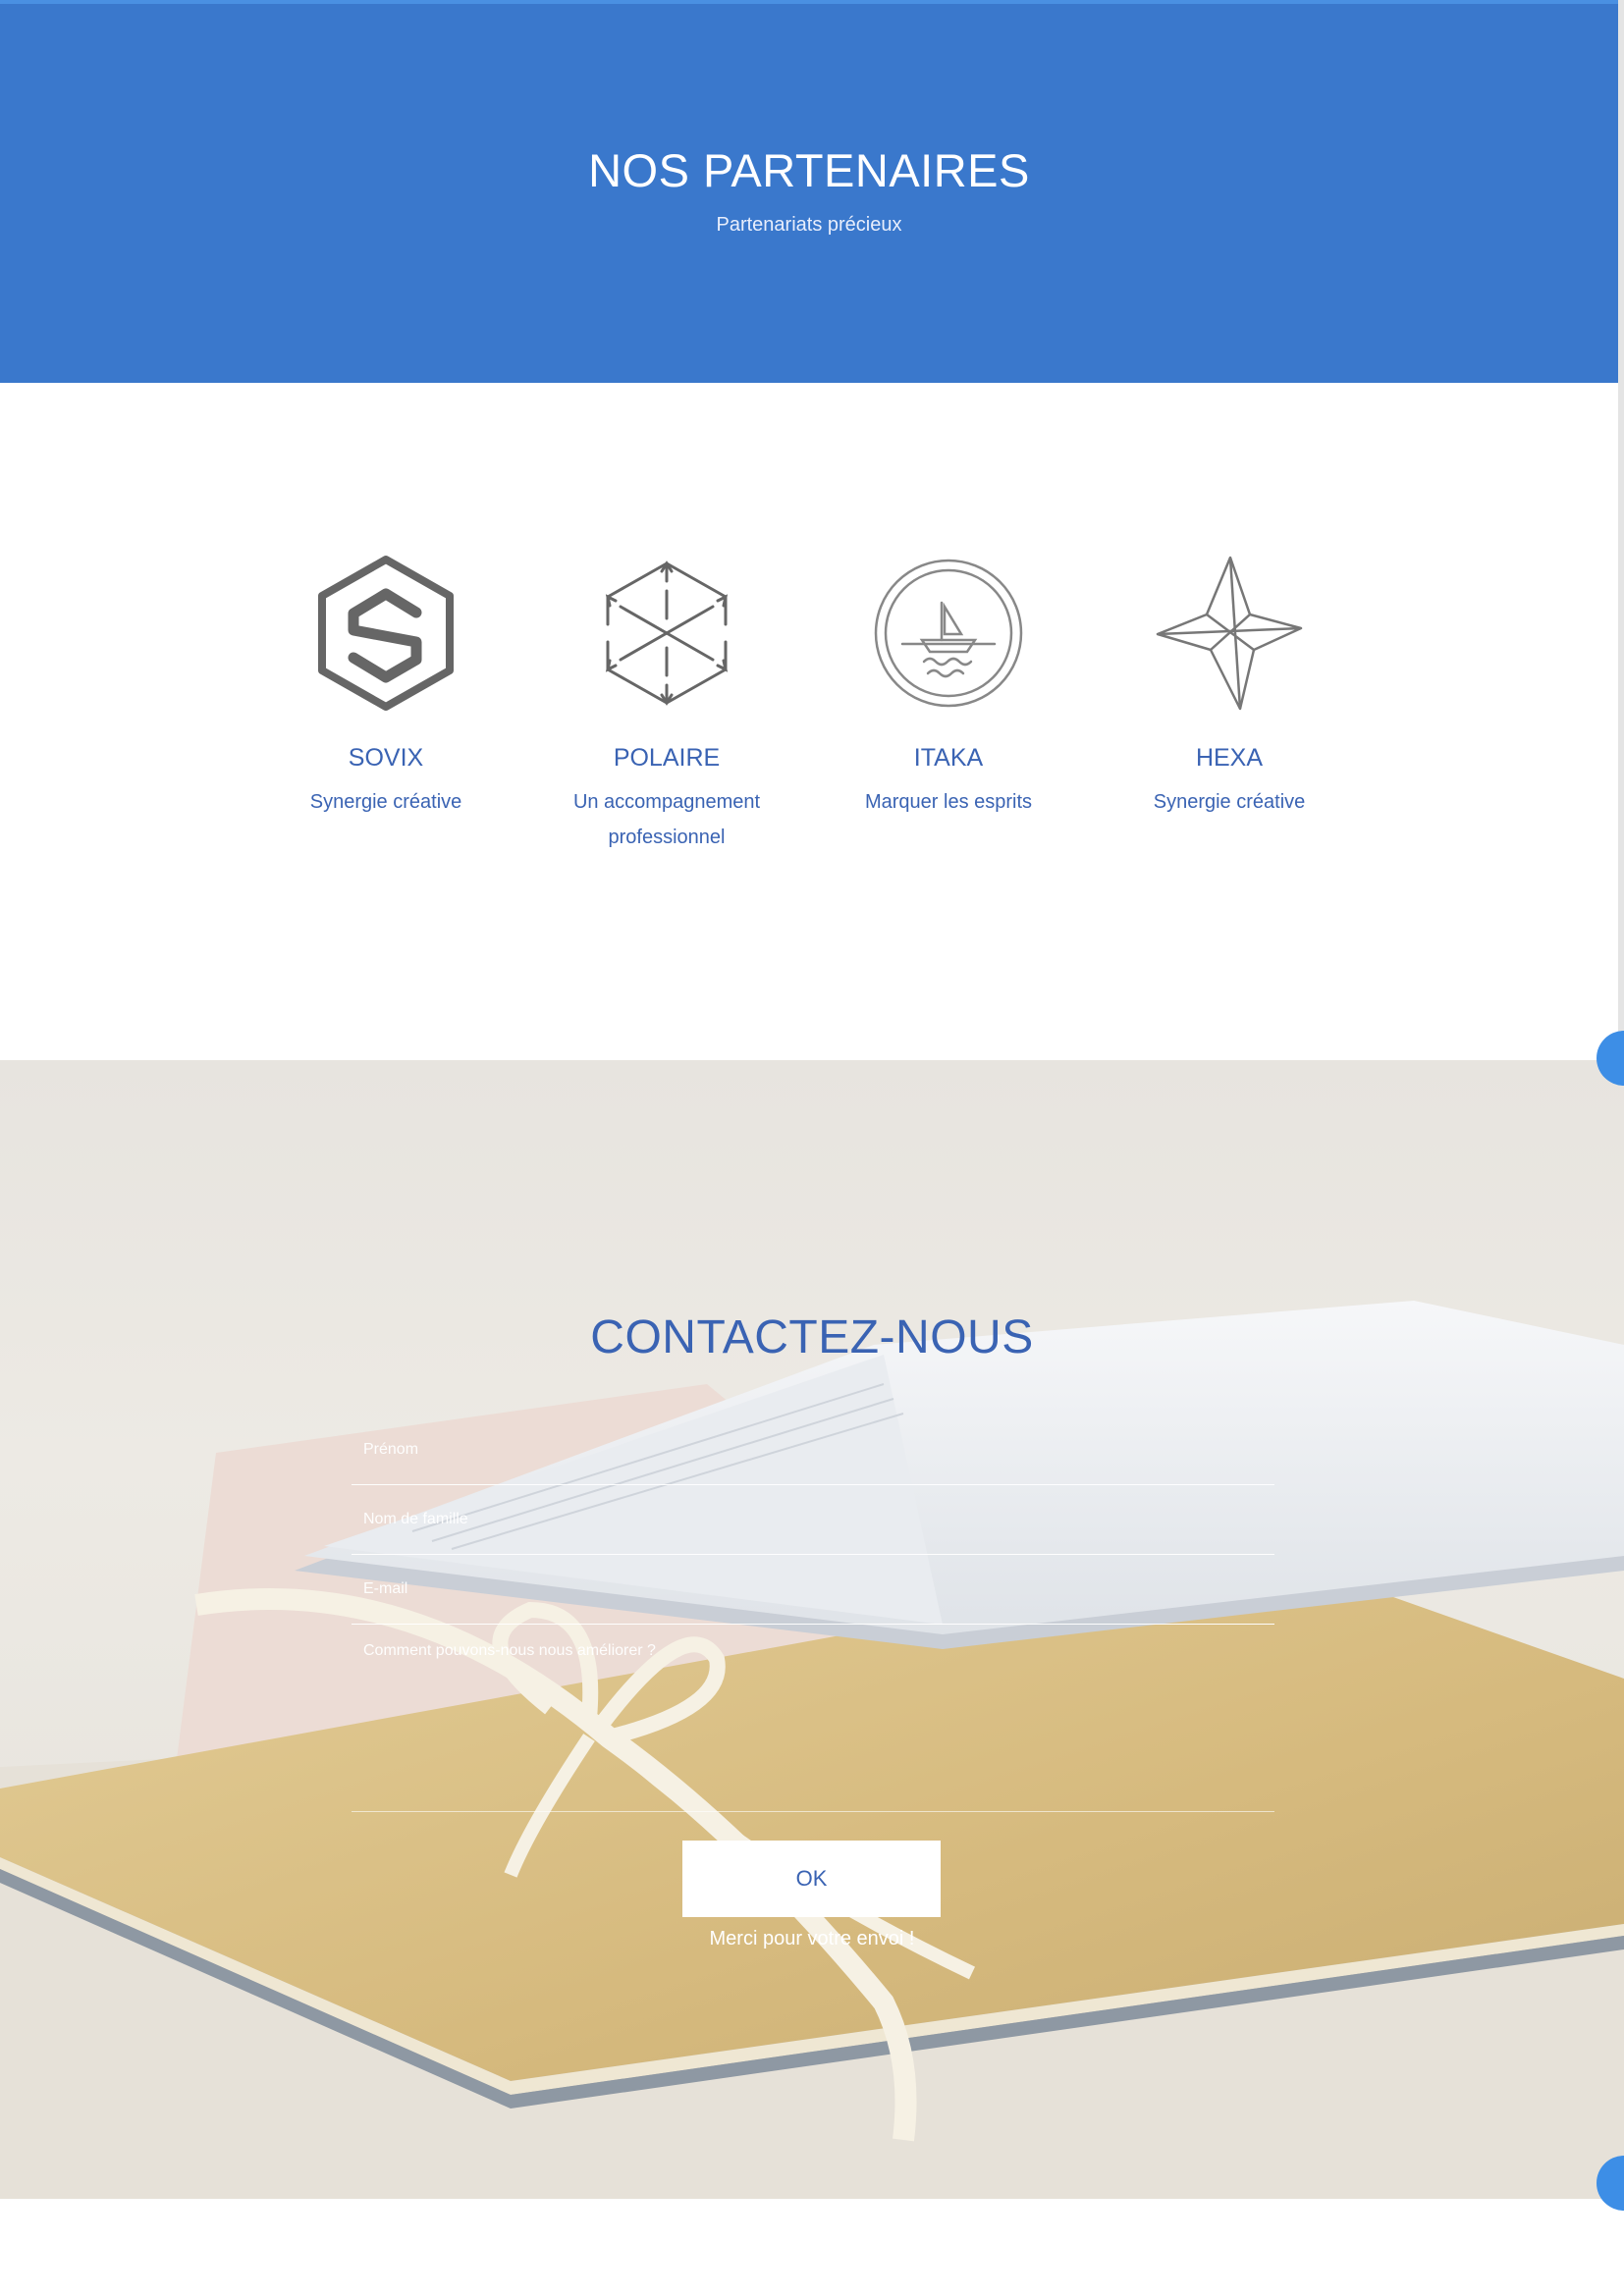  I want to click on polaire-cube-logo-icon, so click(667, 633).